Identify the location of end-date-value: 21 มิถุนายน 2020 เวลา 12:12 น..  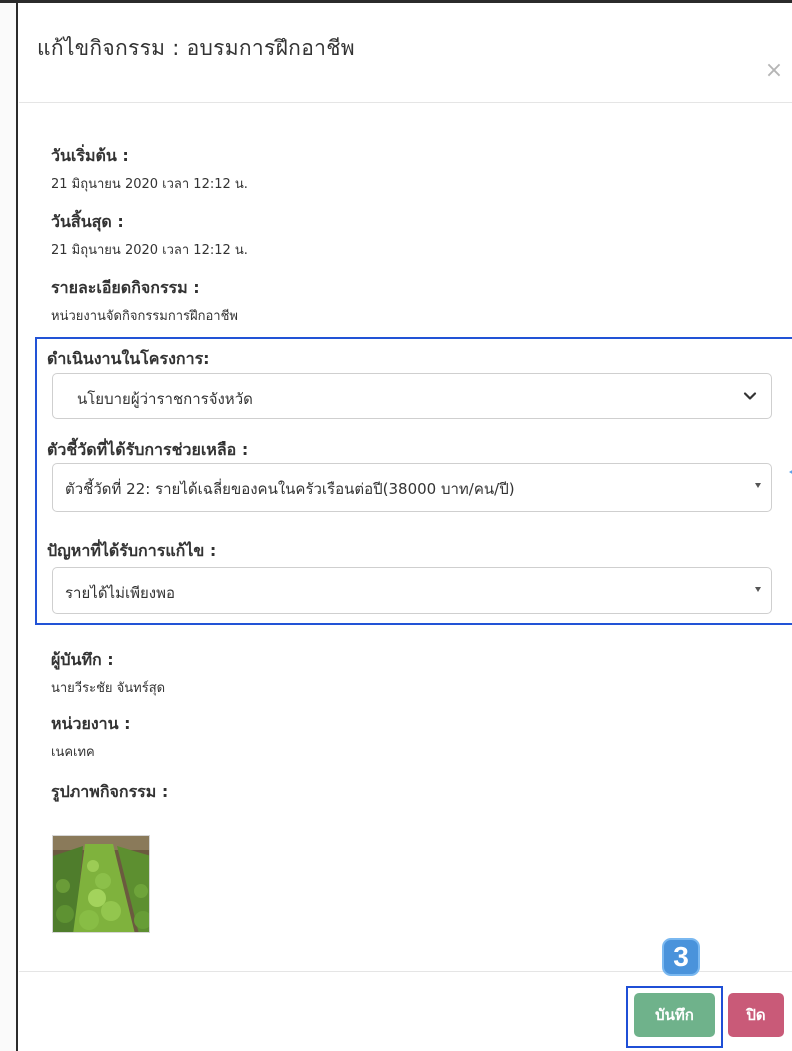
(149, 250).